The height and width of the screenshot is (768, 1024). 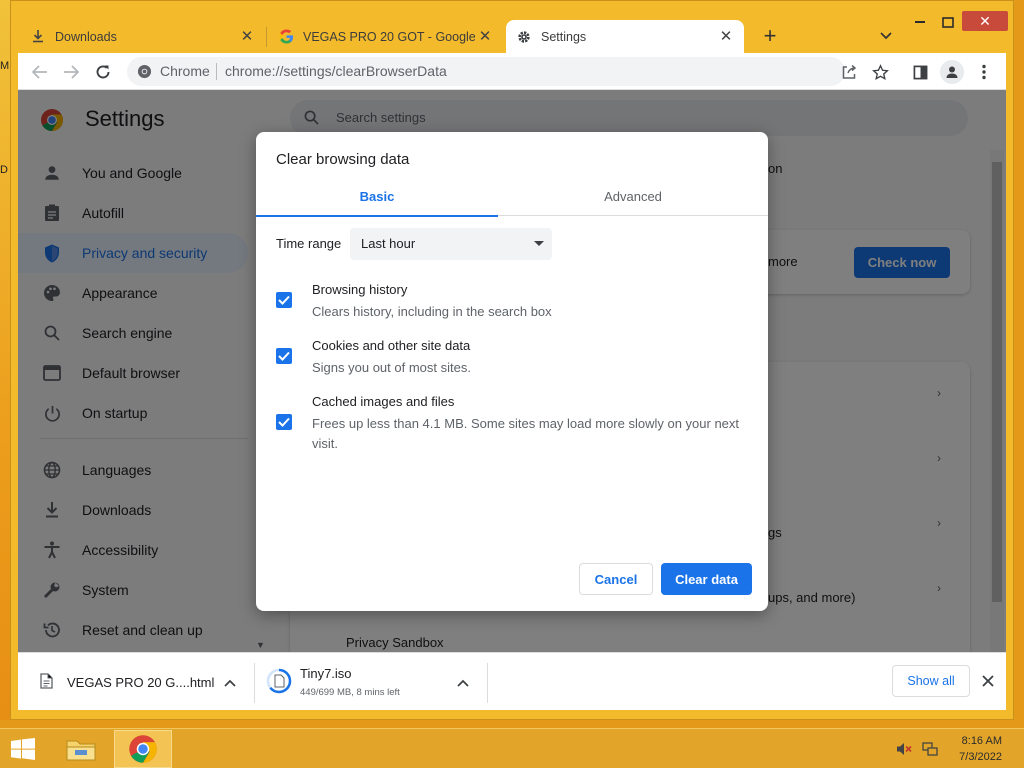 What do you see at coordinates (985, 21) in the screenshot?
I see `close-window-button: ✕` at bounding box center [985, 21].